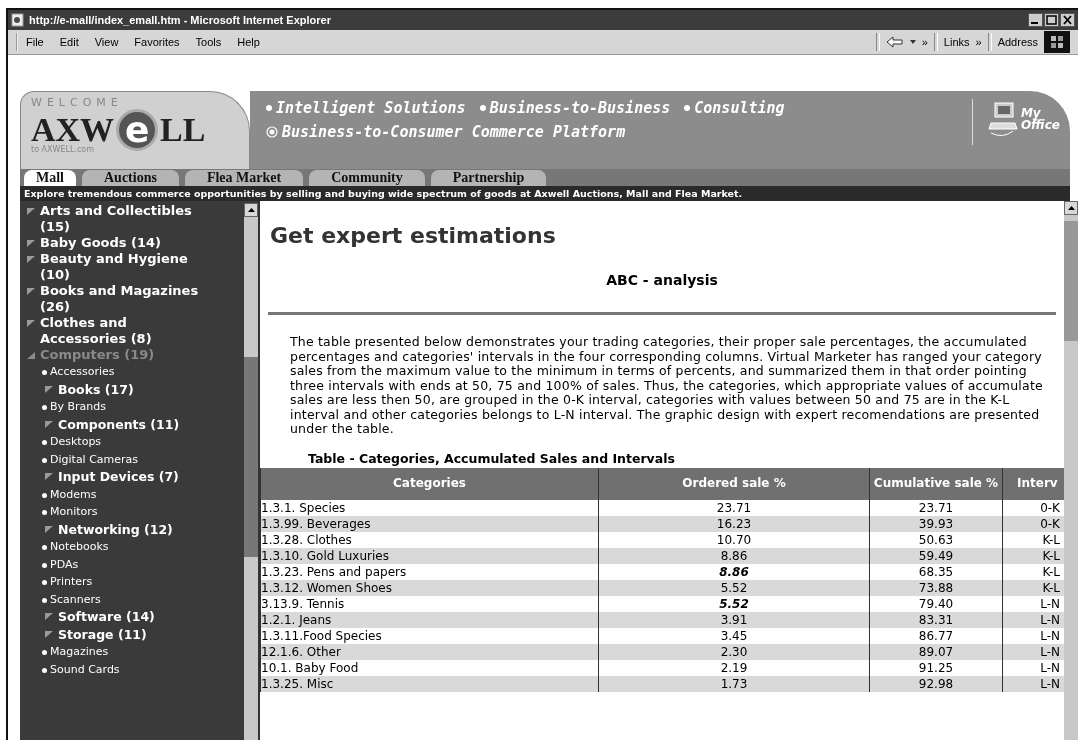  What do you see at coordinates (734, 667) in the screenshot?
I see `table-cell: 2.19` at bounding box center [734, 667].